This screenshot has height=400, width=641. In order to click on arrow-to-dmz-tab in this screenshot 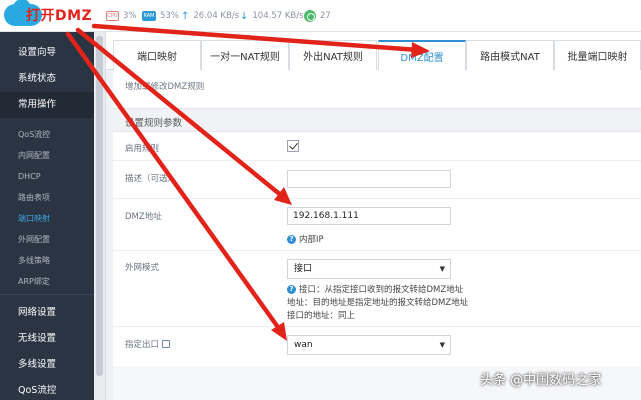, I will do `click(256, 38)`.